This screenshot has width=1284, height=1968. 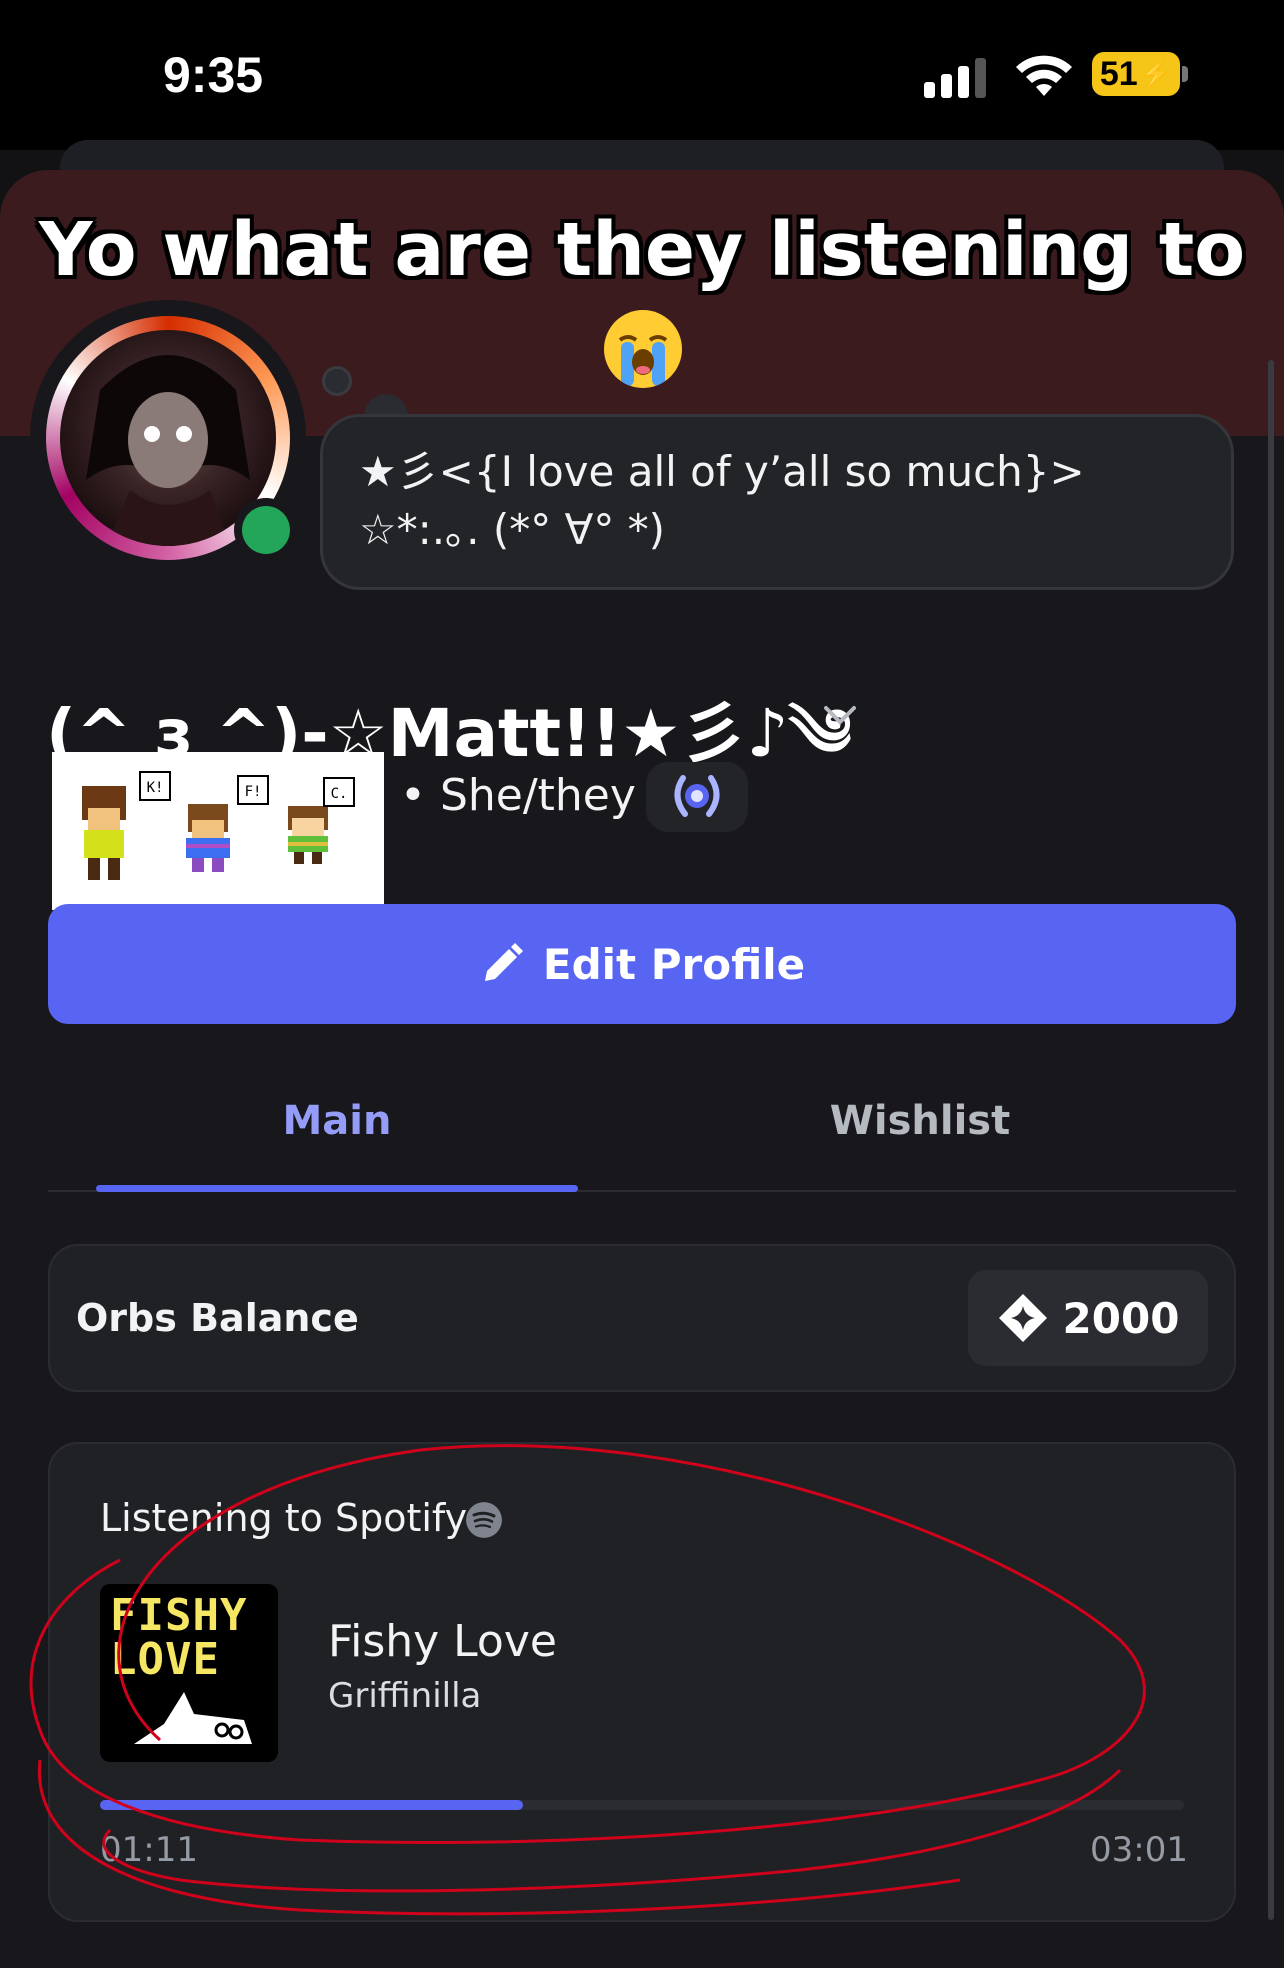 What do you see at coordinates (311, 1805) in the screenshot?
I see `playback-progress-fill` at bounding box center [311, 1805].